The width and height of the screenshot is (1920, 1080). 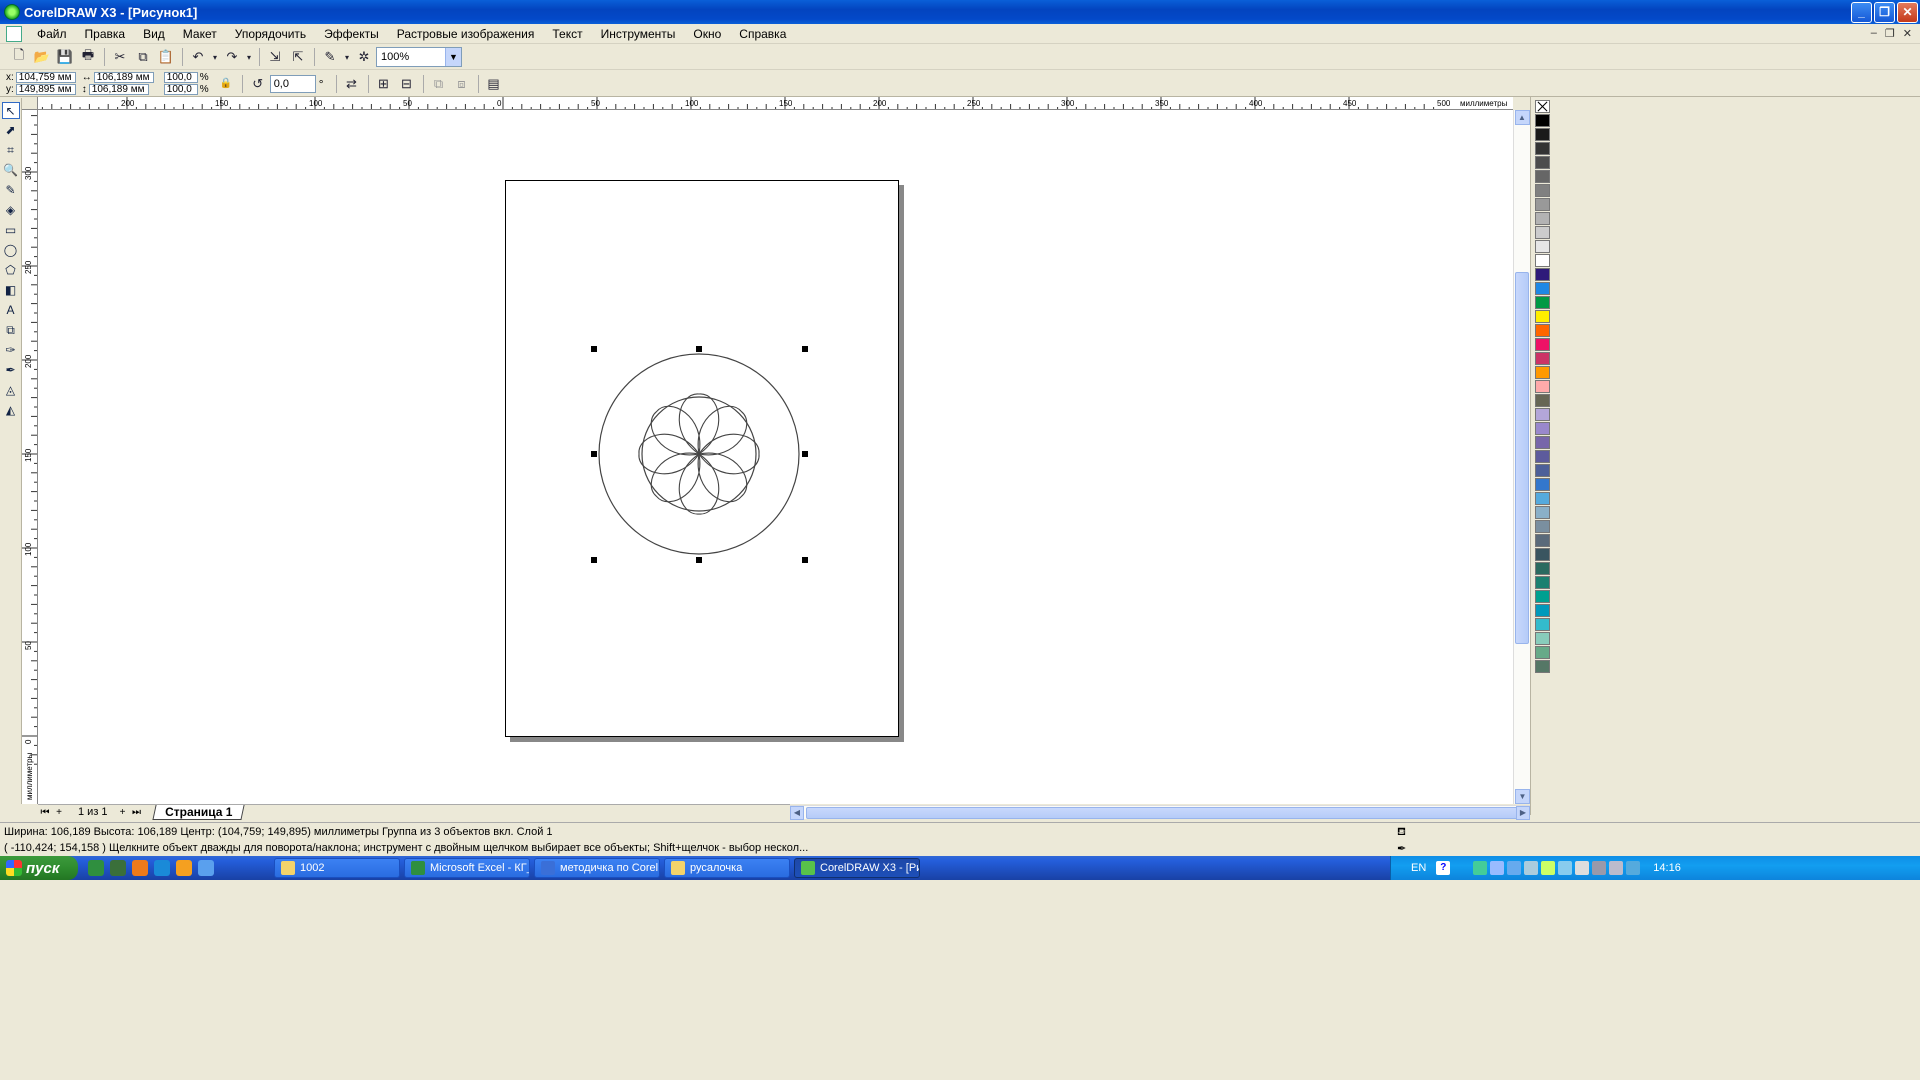 I want to click on smart-fill-tool-icon: ◈, so click(x=11, y=210).